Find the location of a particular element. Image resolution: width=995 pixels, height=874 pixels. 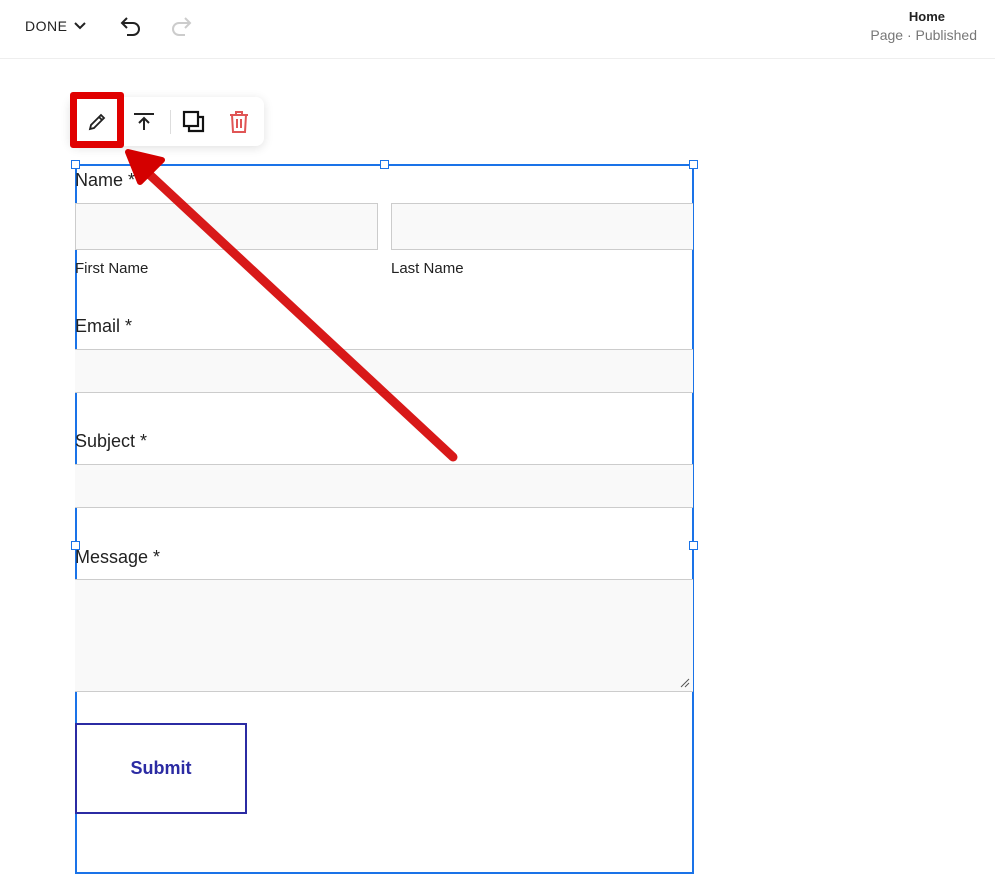

submit-button: Submit is located at coordinates (161, 768).